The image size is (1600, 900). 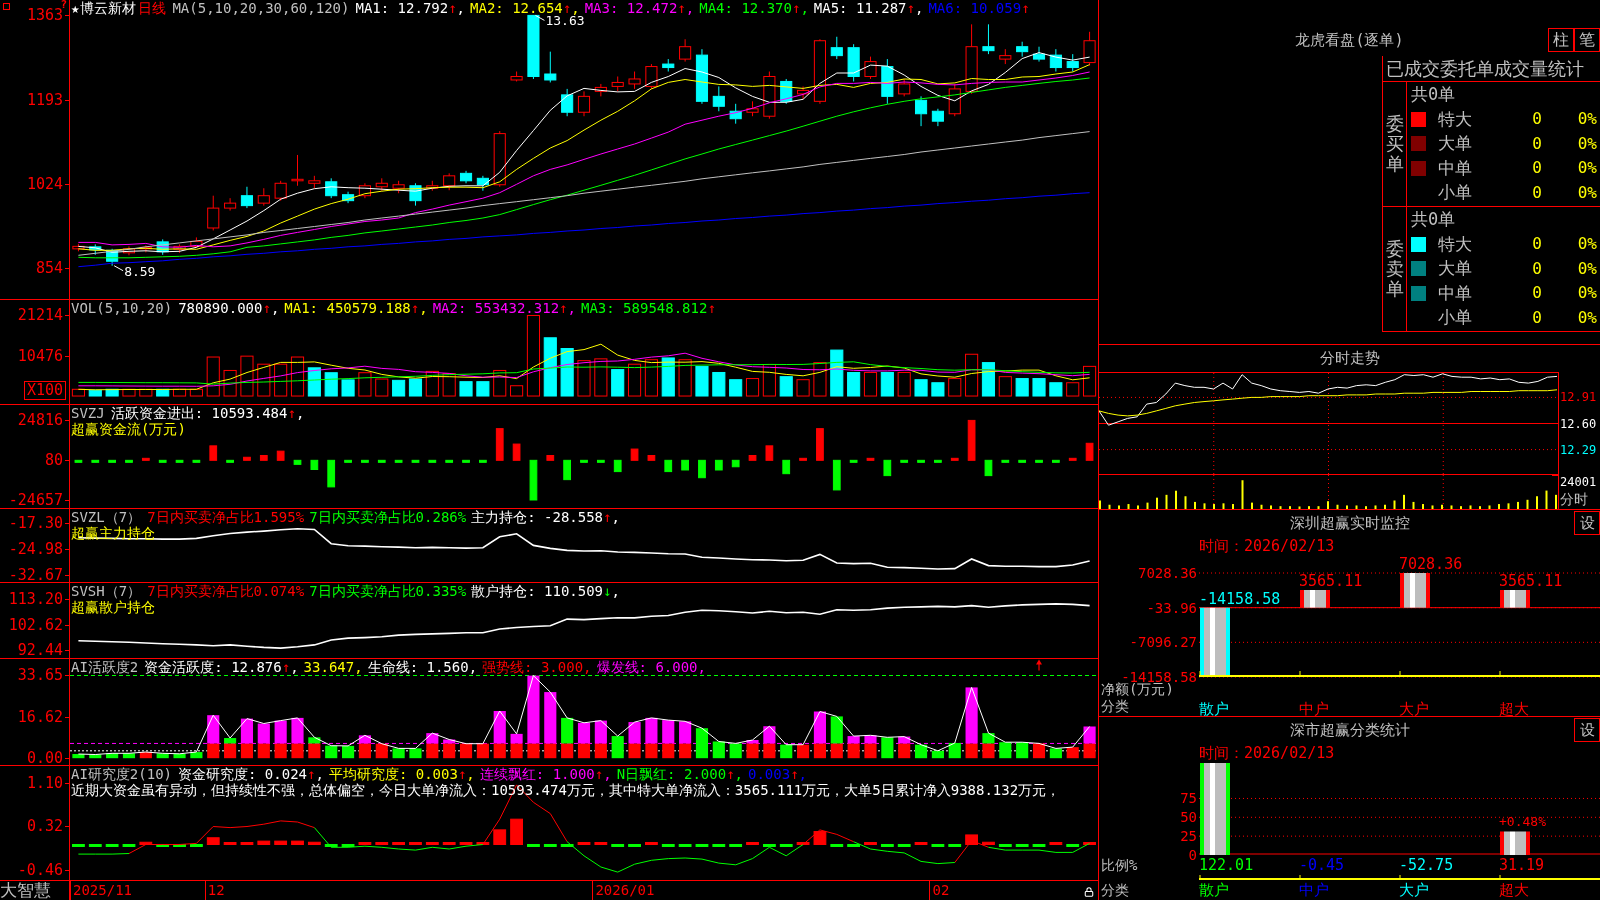 I want to click on axis-tick-label: 16.62, so click(x=40, y=717).